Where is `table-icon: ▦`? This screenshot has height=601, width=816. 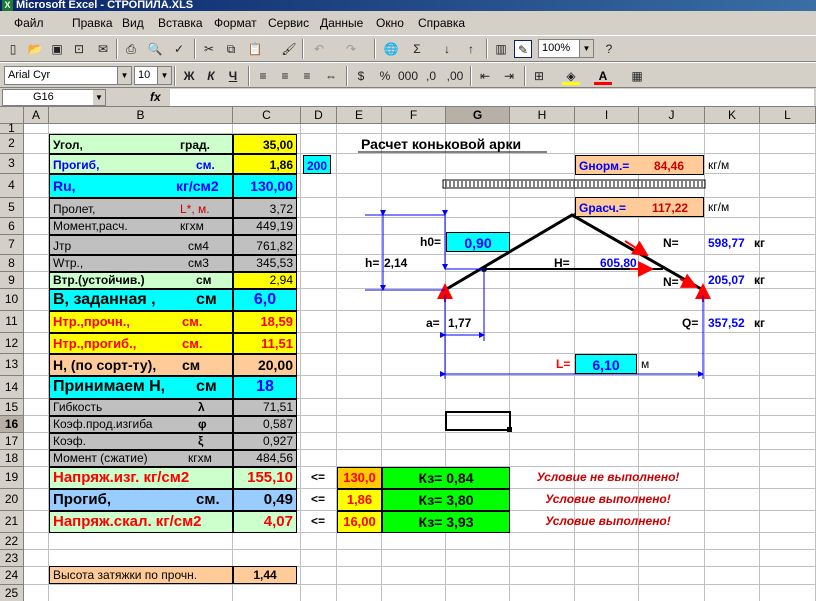
table-icon: ▦ is located at coordinates (637, 76).